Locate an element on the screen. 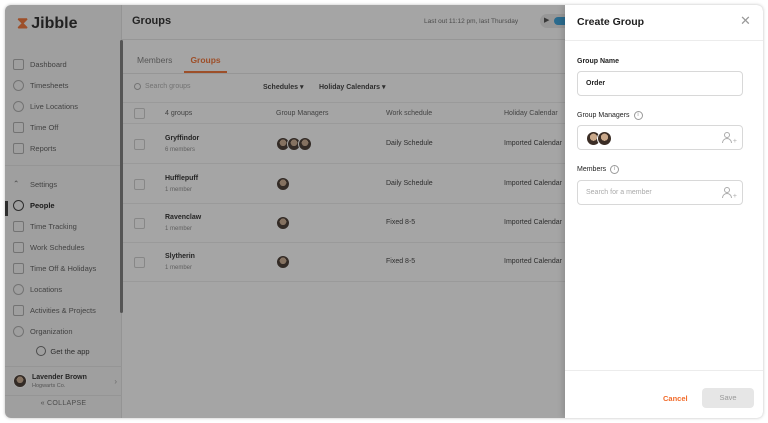 Image resolution: width=768 pixels, height=423 pixels. selected-managers is located at coordinates (599, 138).